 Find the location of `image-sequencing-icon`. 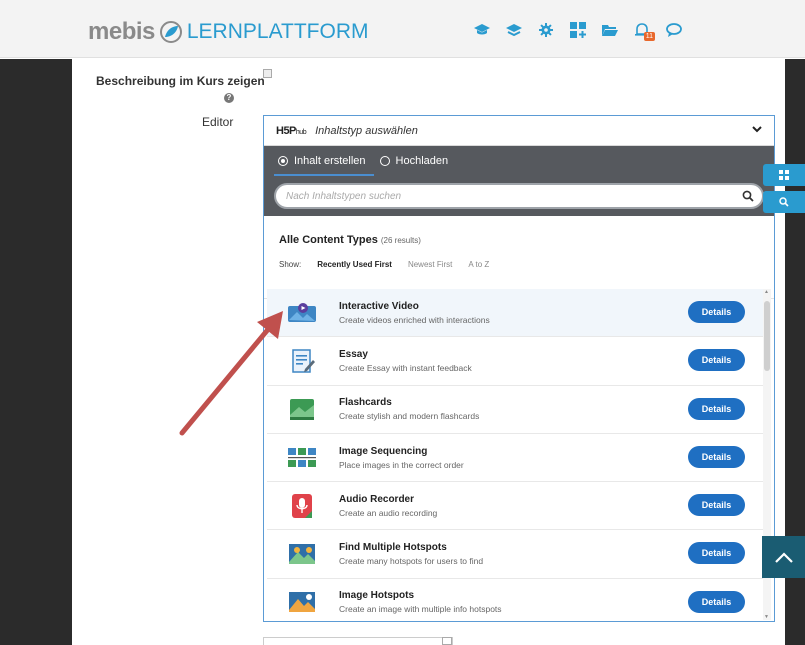

image-sequencing-icon is located at coordinates (302, 457).